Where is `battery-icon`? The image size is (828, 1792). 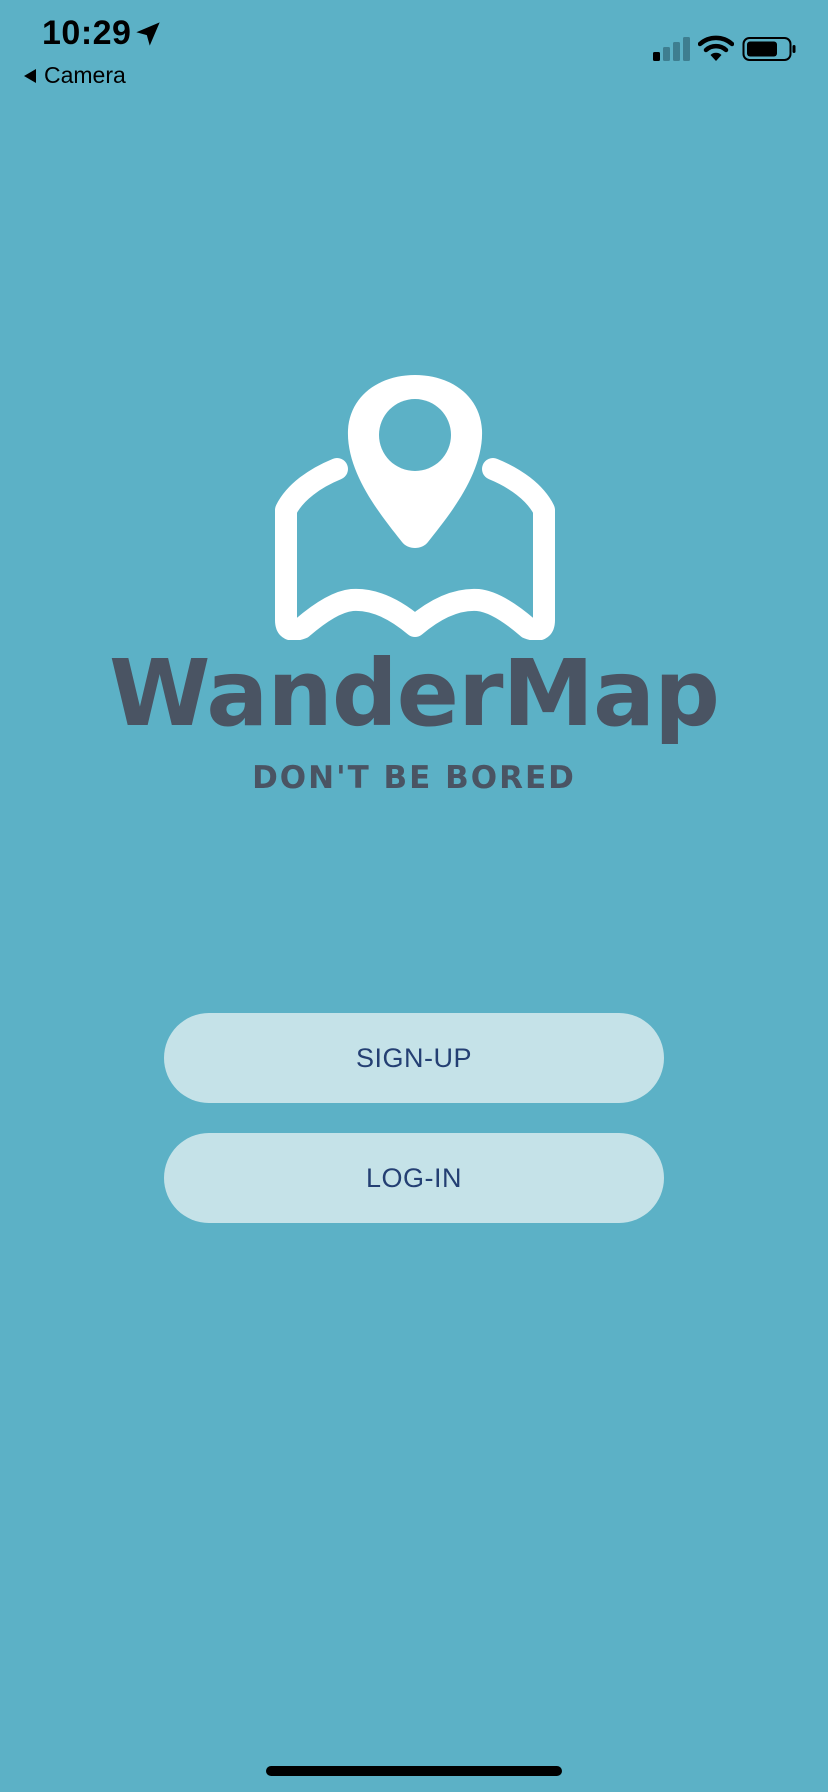 battery-icon is located at coordinates (769, 49).